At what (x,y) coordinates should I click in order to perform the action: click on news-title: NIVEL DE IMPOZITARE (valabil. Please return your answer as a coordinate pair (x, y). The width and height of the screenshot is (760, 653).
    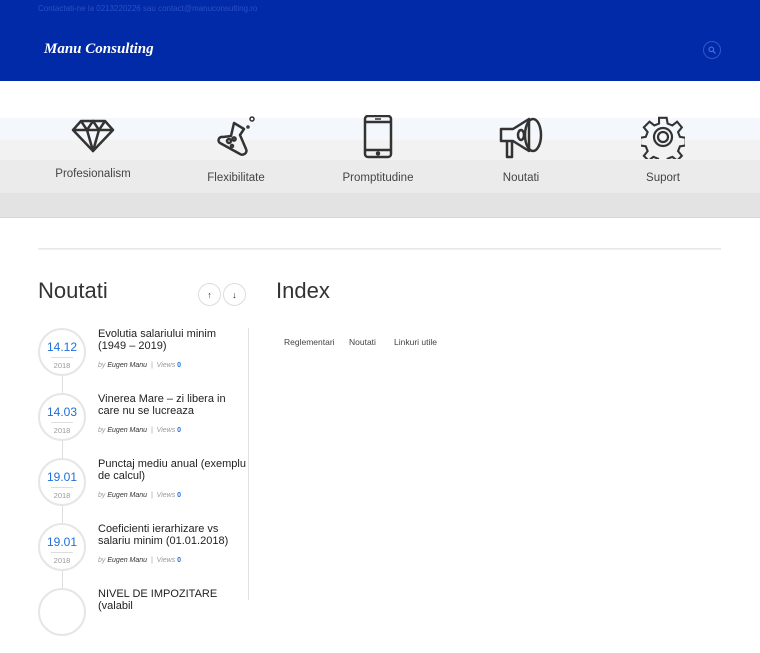
    Looking at the image, I should click on (172, 600).